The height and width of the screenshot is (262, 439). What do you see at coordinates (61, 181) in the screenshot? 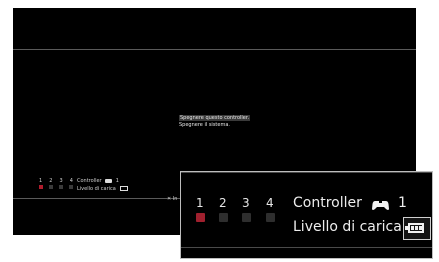
I see `port-number: 3` at bounding box center [61, 181].